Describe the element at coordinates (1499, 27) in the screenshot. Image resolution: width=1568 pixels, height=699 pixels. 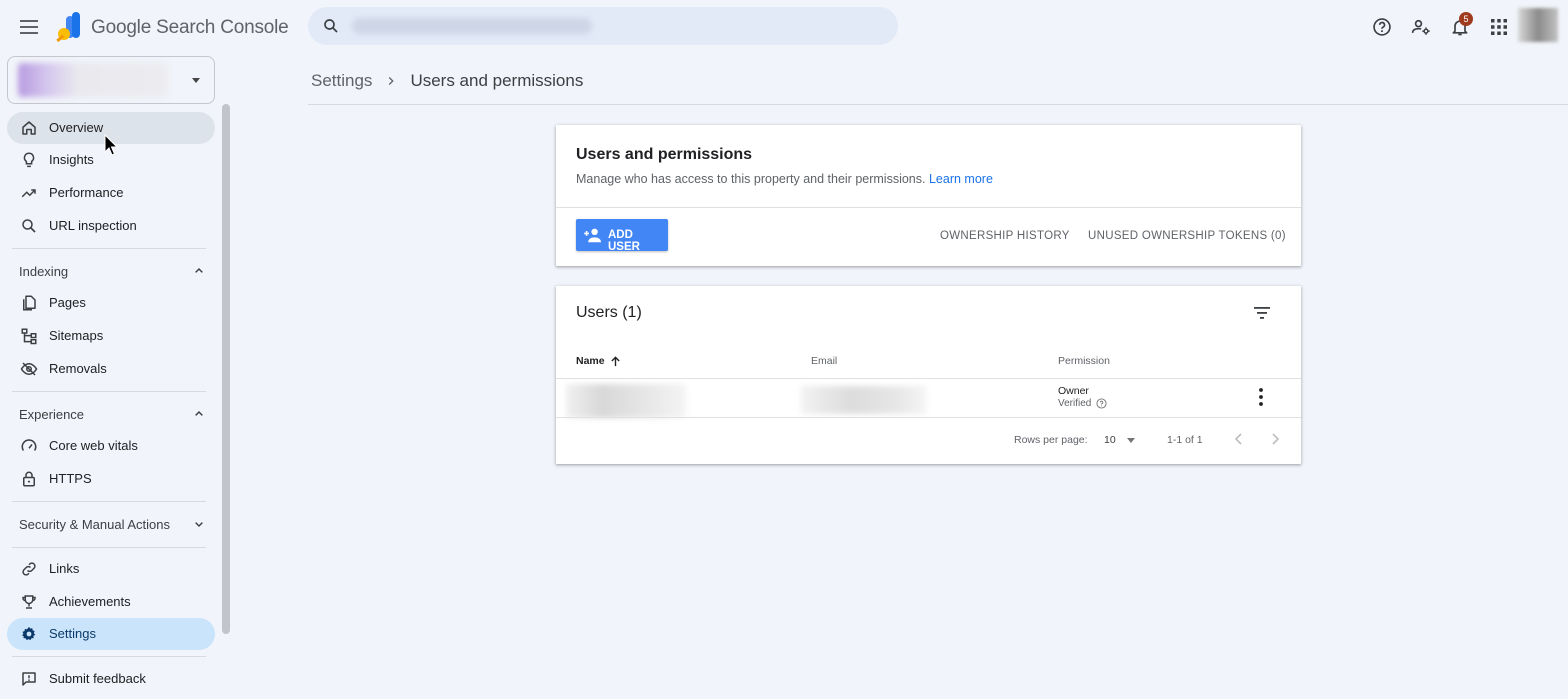
I see `google-apps-button` at that location.